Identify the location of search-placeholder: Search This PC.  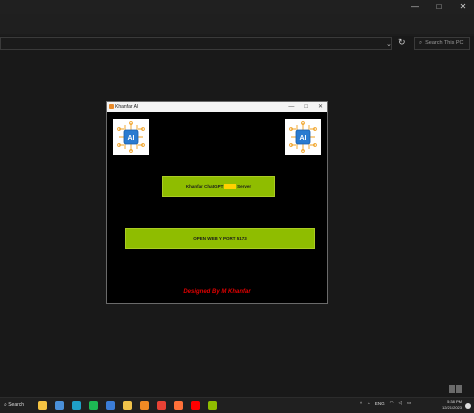
(444, 43).